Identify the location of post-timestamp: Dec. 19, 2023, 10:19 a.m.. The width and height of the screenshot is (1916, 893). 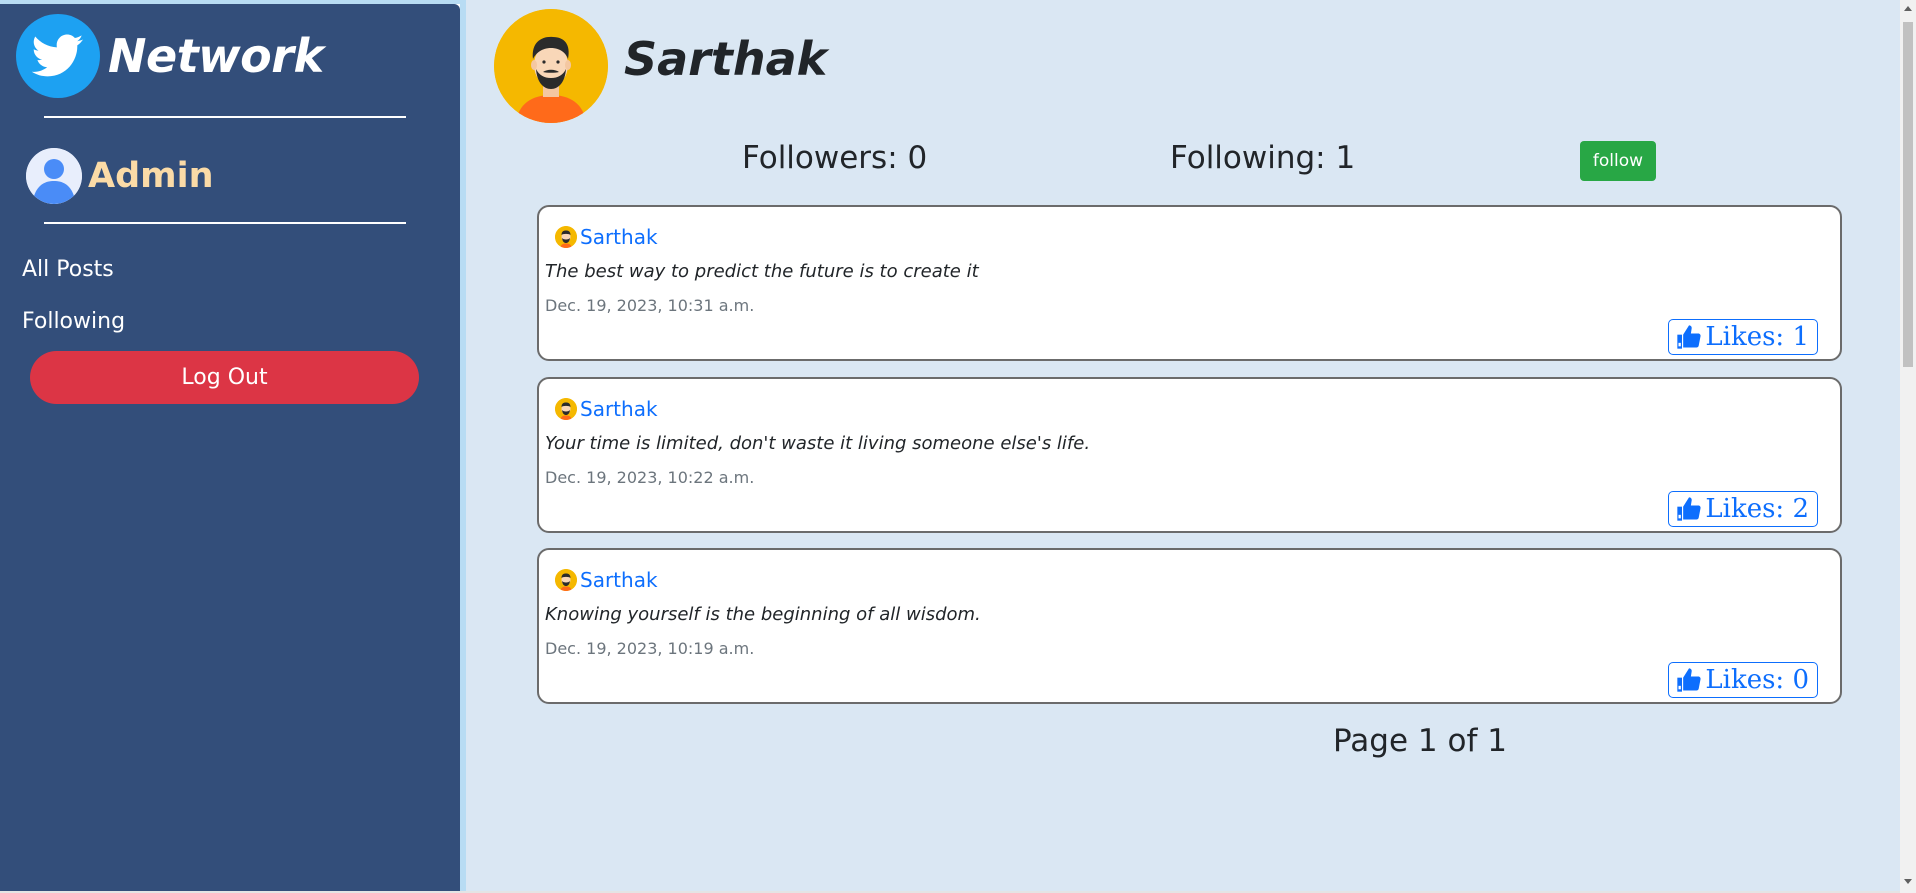
(650, 648).